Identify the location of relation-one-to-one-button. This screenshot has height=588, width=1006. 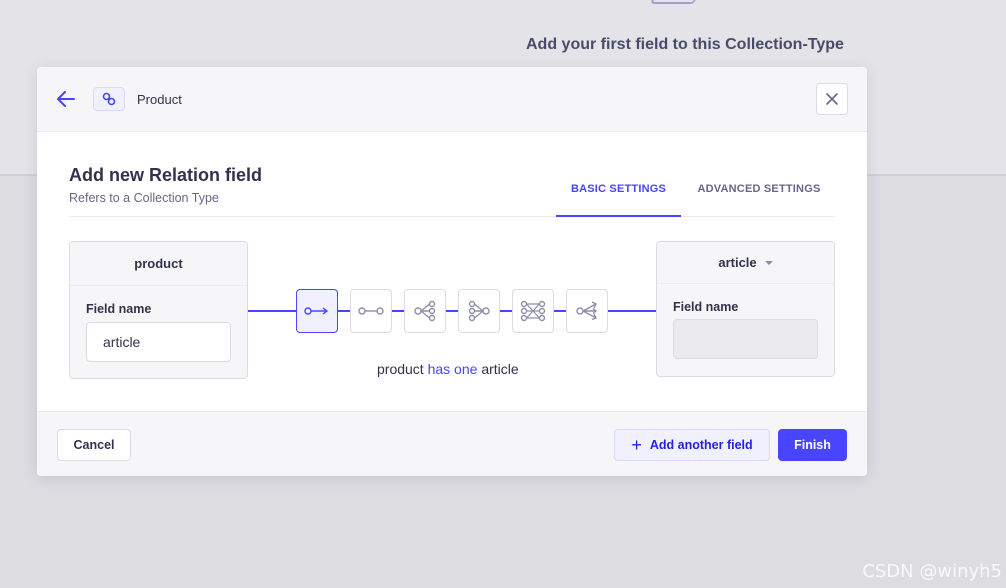
(371, 311).